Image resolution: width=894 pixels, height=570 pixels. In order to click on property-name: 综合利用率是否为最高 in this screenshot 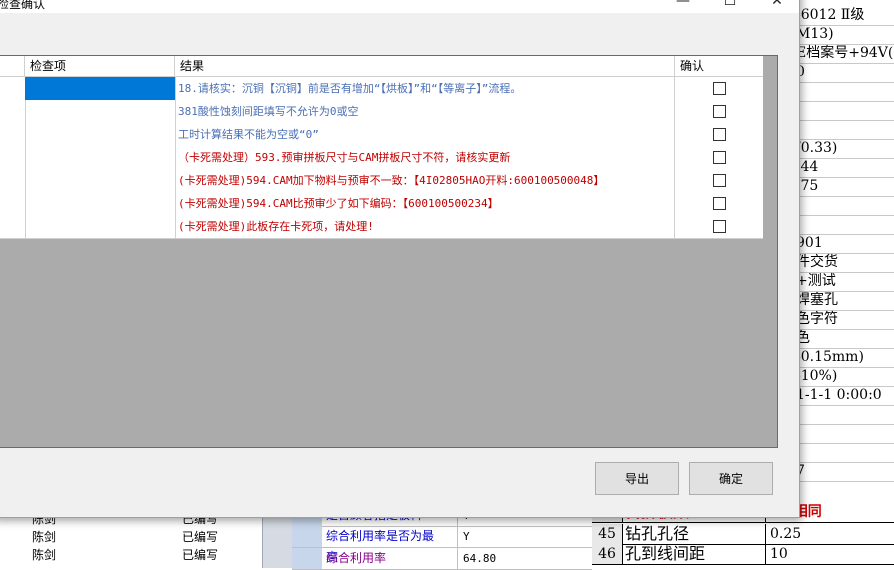, I will do `click(380, 546)`.